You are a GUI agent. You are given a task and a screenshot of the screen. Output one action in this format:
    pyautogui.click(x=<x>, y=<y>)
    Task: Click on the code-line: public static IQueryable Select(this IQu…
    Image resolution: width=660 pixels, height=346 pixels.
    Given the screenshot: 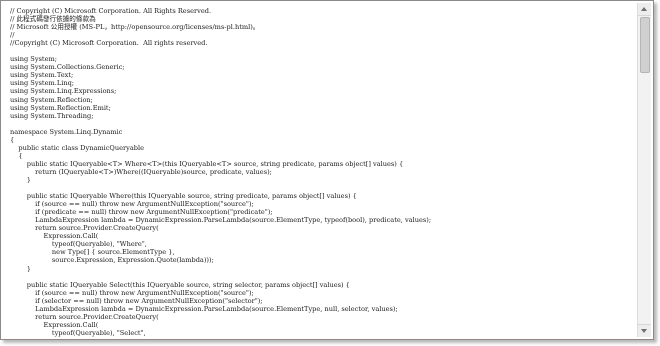 What is the action you would take?
    pyautogui.click(x=180, y=284)
    